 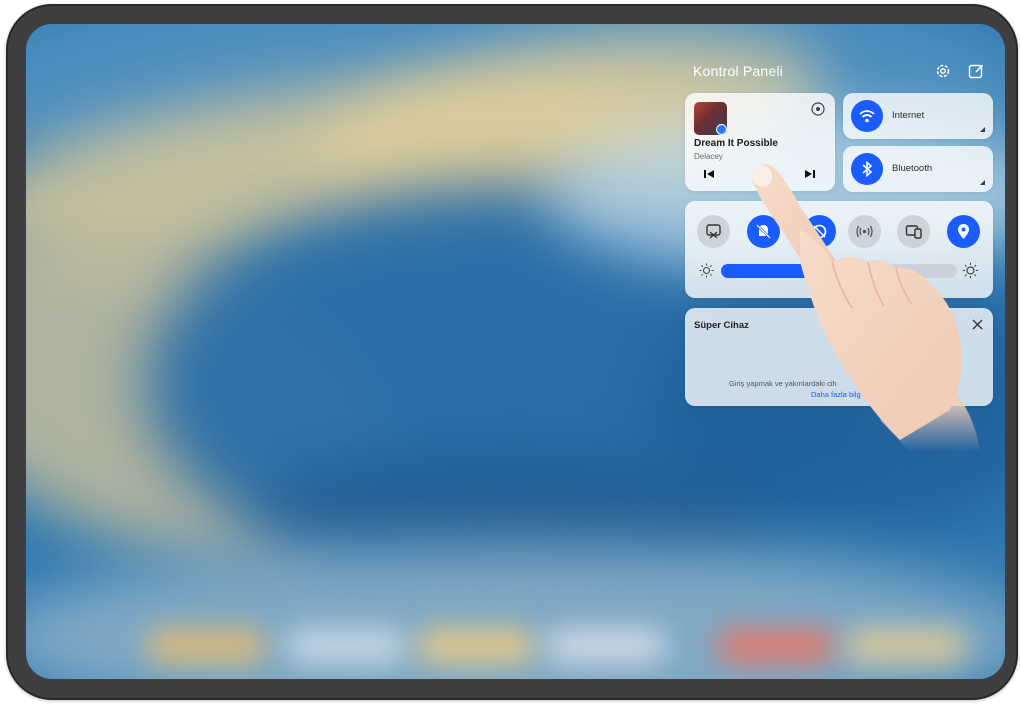 What do you see at coordinates (763, 231) in the screenshot?
I see `silent-icon` at bounding box center [763, 231].